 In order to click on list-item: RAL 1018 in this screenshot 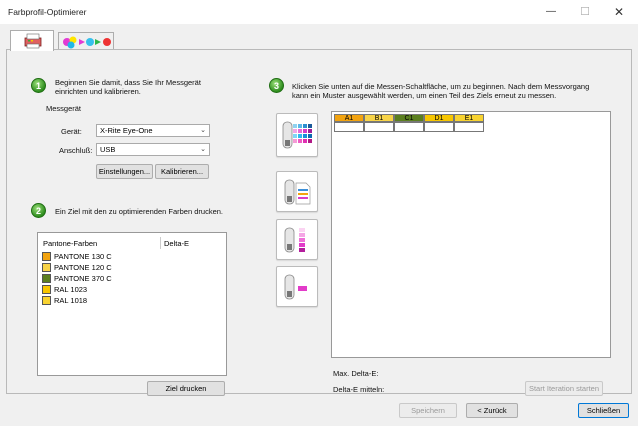, I will do `click(97, 301)`.